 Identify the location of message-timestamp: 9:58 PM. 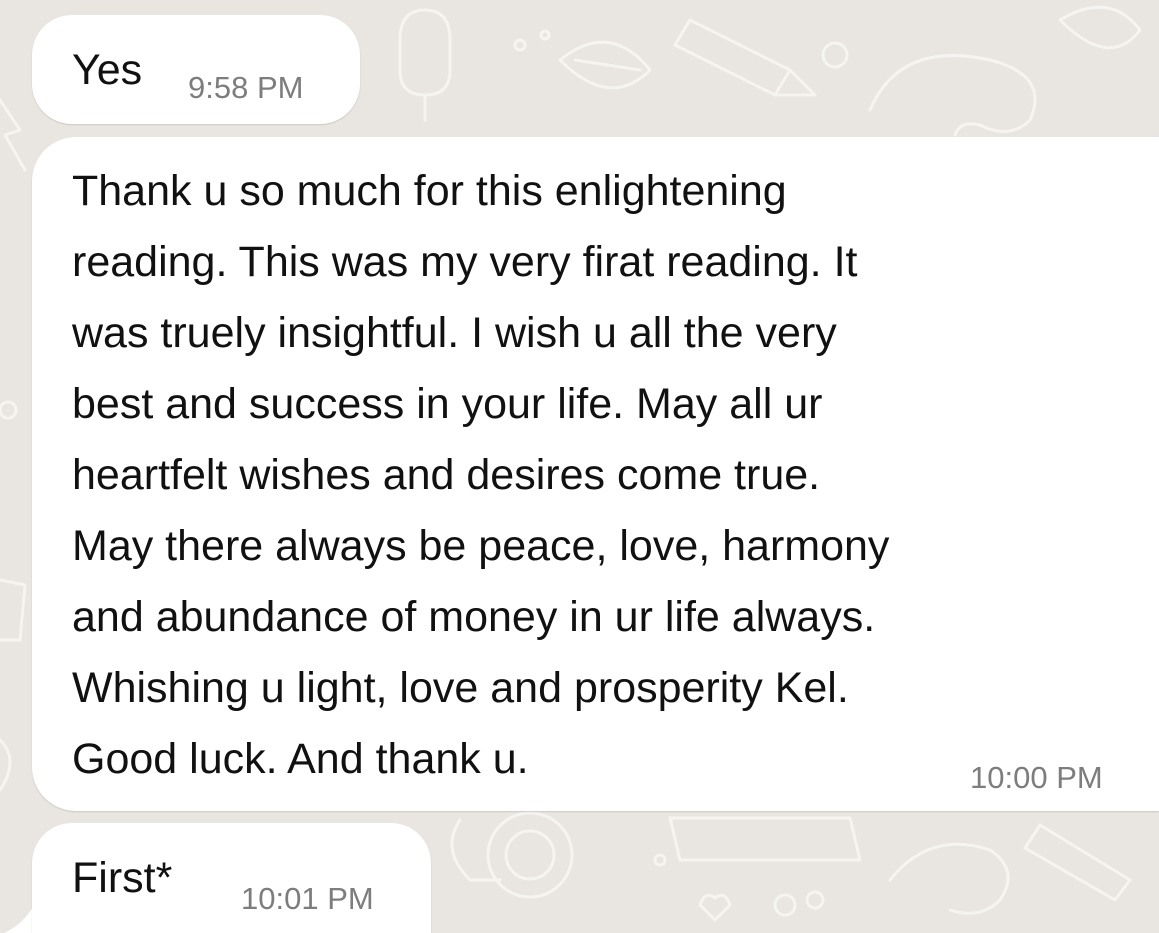
(246, 87).